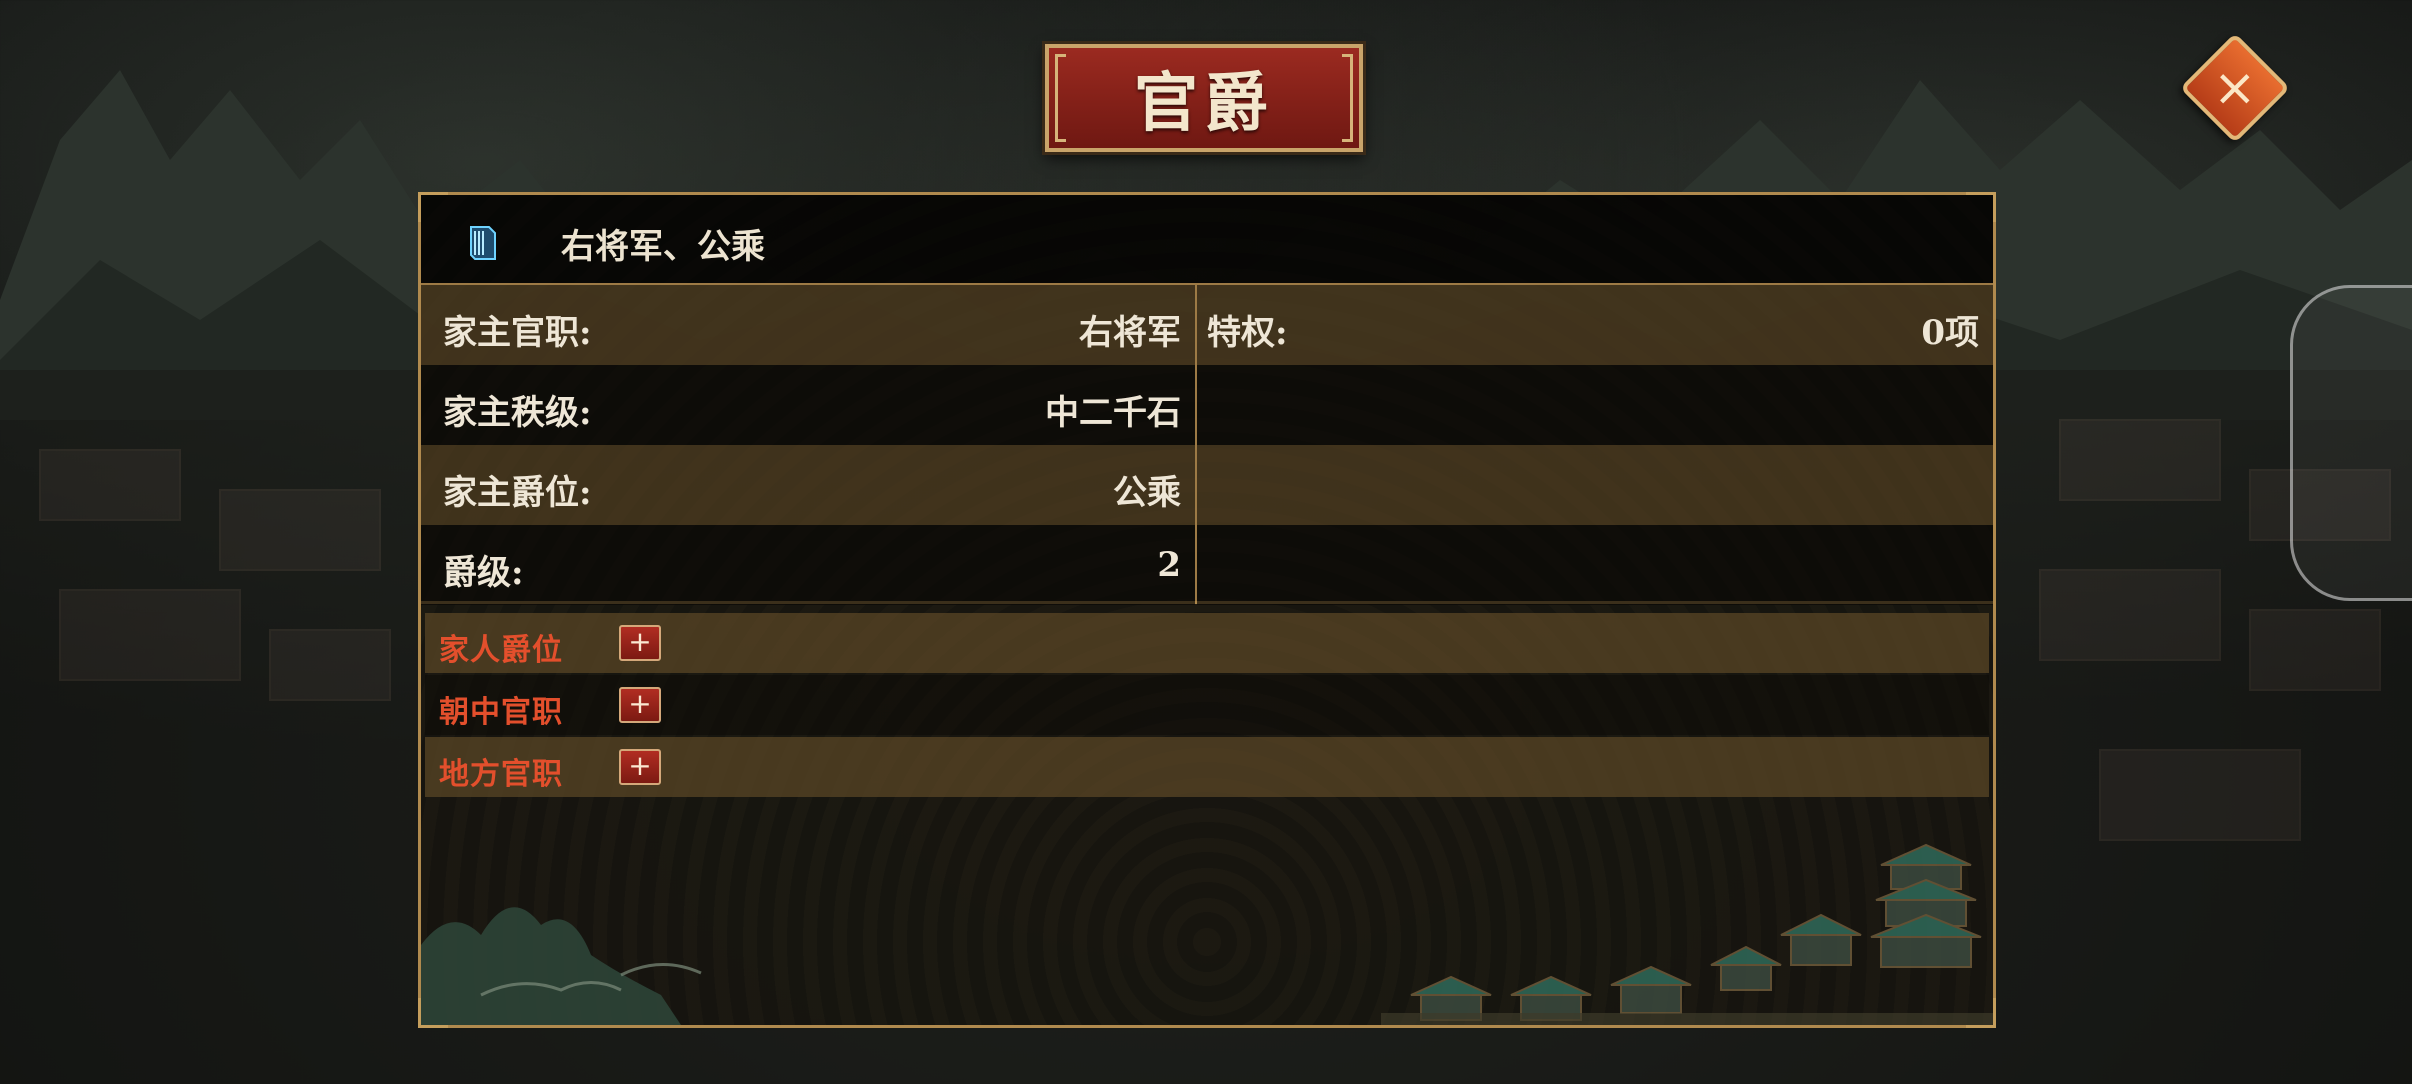 This screenshot has height=1084, width=2412. Describe the element at coordinates (1207, 240) in the screenshot. I see `panel-header: 右将军、公乘` at that location.